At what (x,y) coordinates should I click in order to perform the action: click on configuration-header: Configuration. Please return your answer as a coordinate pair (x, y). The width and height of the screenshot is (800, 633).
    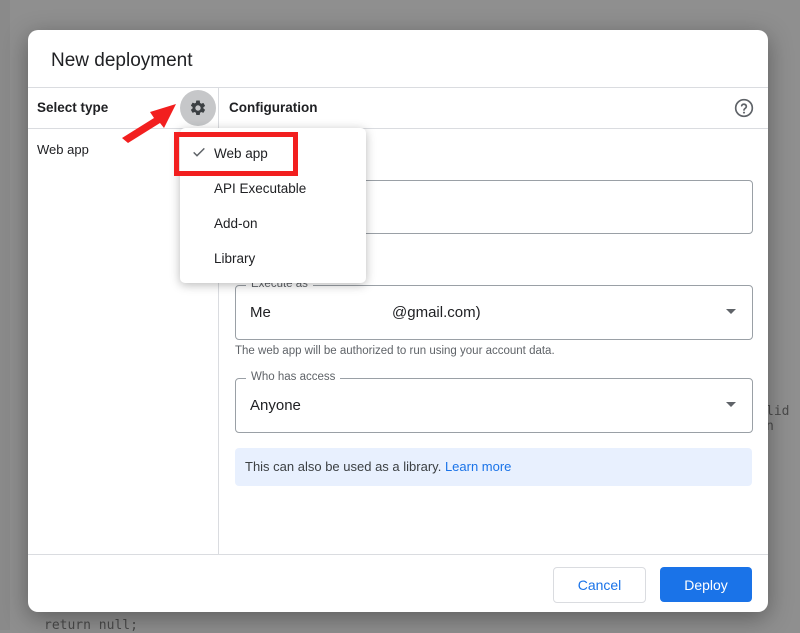
    Looking at the image, I should click on (273, 107).